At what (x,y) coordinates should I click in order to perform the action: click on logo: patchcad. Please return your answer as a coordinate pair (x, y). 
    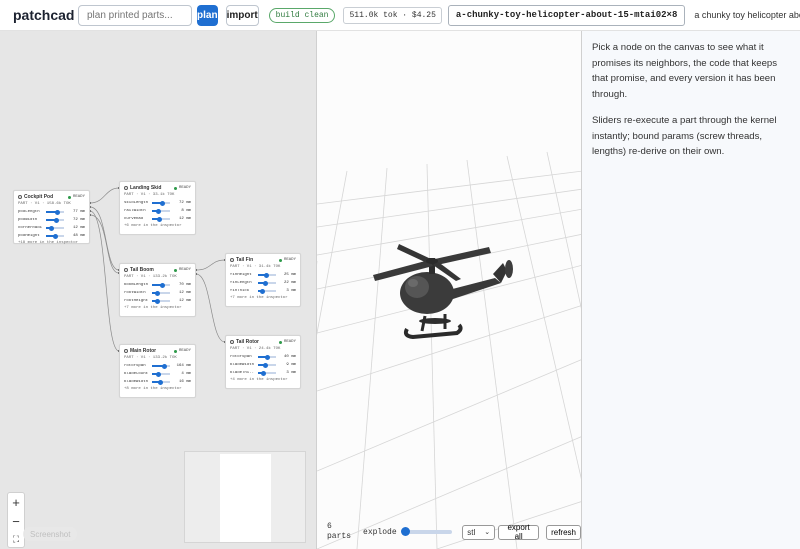
    Looking at the image, I should click on (42, 15).